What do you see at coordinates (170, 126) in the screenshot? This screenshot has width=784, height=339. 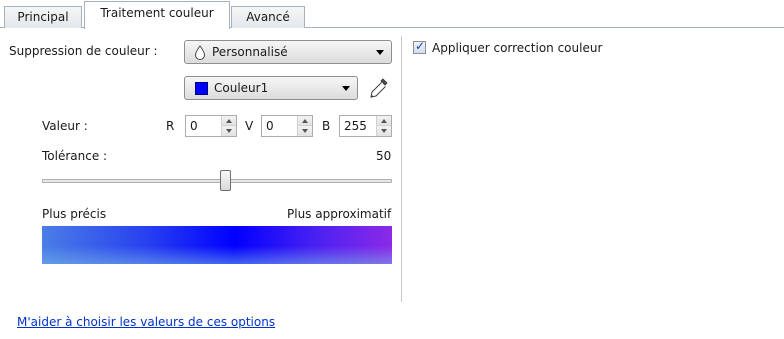 I see `r-label: R` at bounding box center [170, 126].